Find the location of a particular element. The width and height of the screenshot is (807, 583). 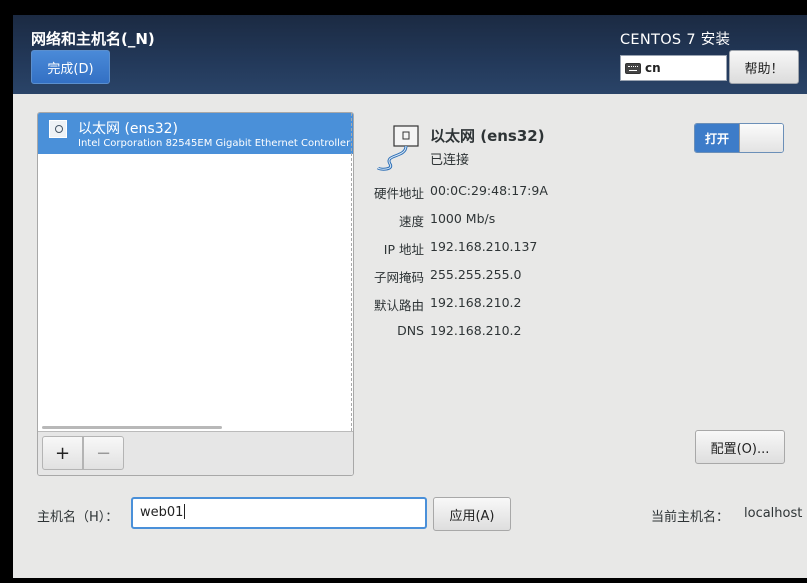

keyboard-icon is located at coordinates (633, 68).